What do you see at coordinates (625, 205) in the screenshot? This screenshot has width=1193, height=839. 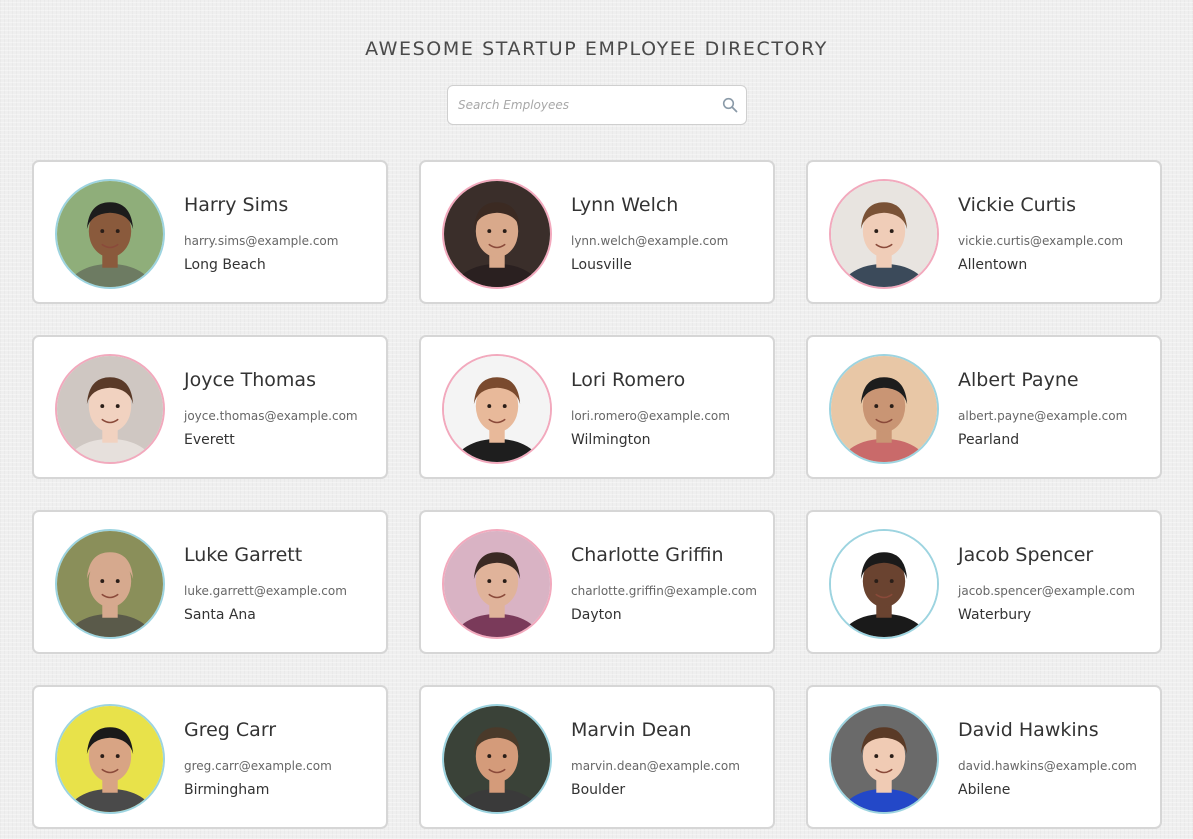 I see `employee-name: Lynn Welch` at bounding box center [625, 205].